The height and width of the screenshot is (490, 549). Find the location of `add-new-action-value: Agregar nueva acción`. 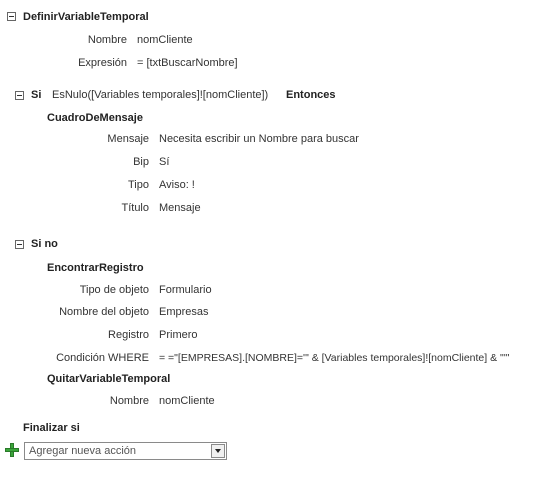

add-new-action-value: Agregar nueva acción is located at coordinates (83, 451).